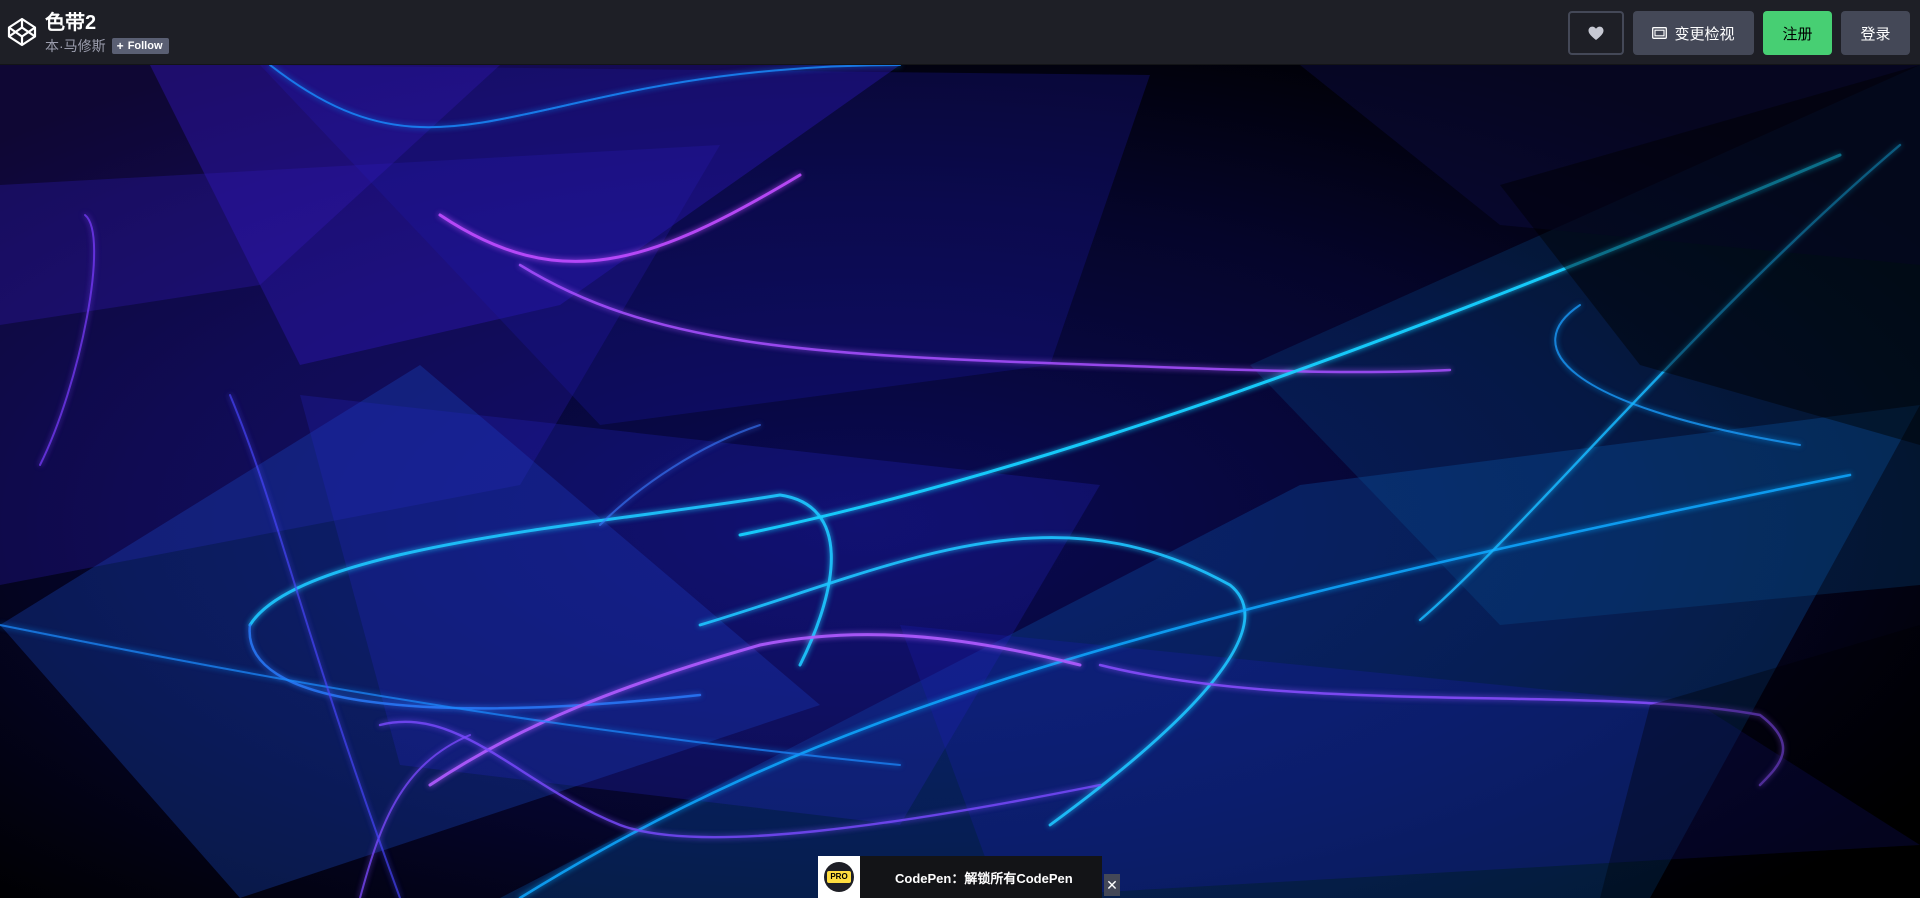 The image size is (1920, 898). I want to click on author-link: 本·马修斯, so click(75, 46).